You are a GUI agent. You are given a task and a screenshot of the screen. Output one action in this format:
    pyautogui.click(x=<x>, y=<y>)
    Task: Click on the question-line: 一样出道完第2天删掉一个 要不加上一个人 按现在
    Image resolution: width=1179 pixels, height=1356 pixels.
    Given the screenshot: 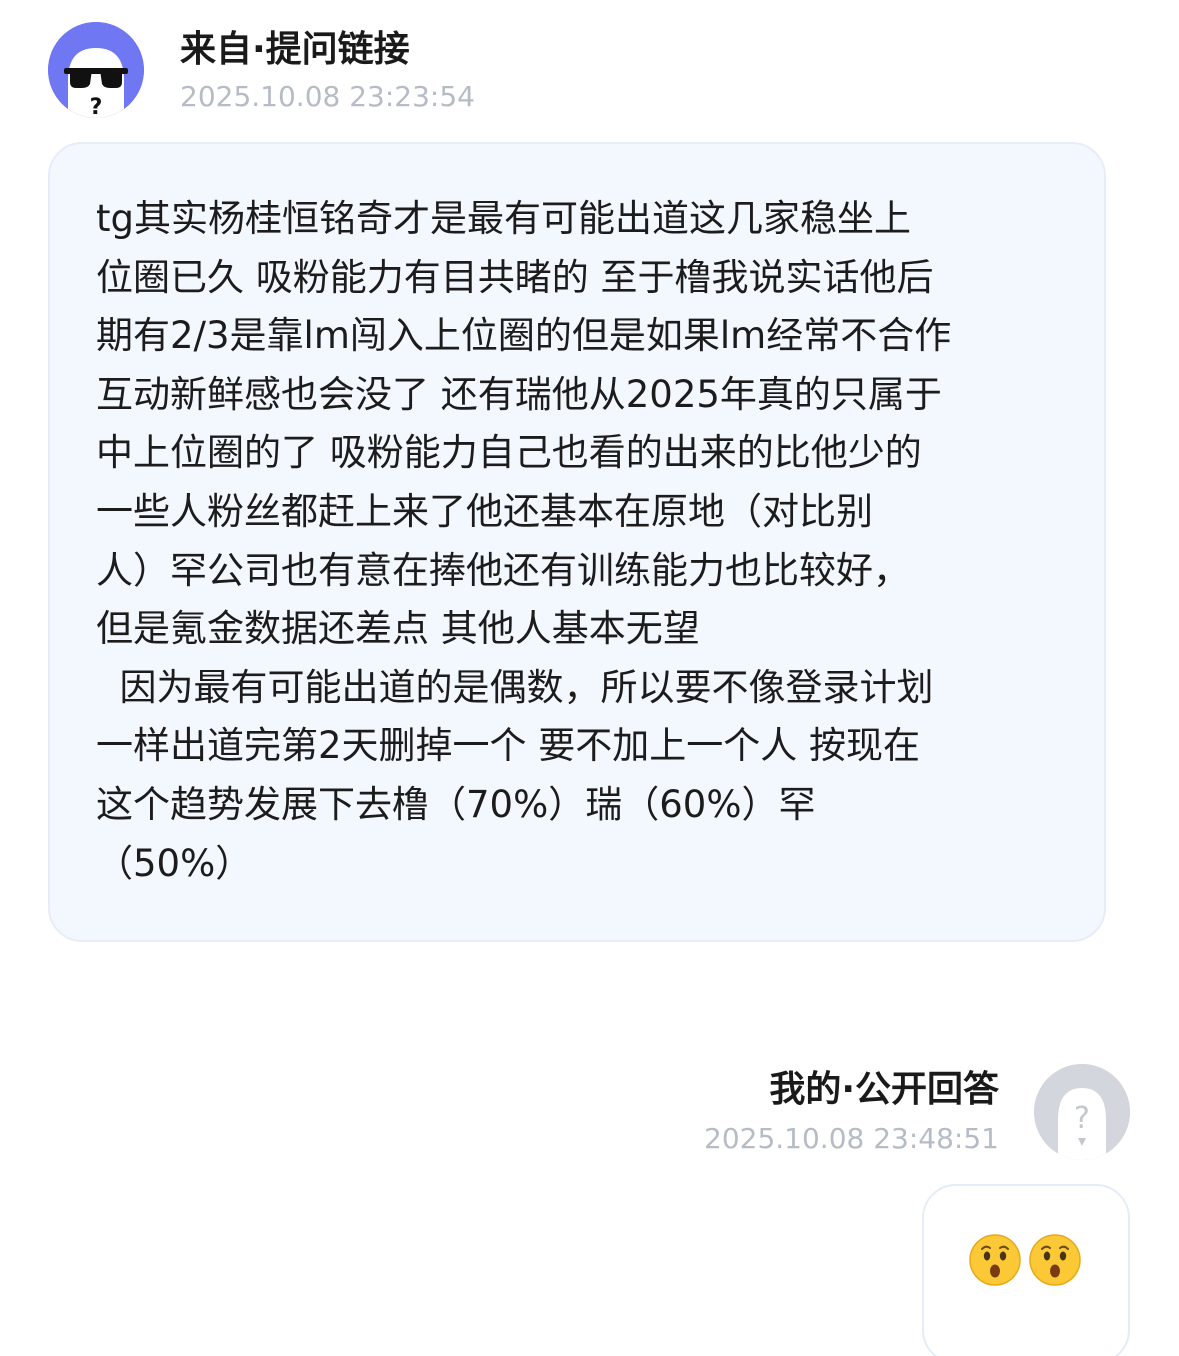 What is the action you would take?
    pyautogui.click(x=508, y=746)
    